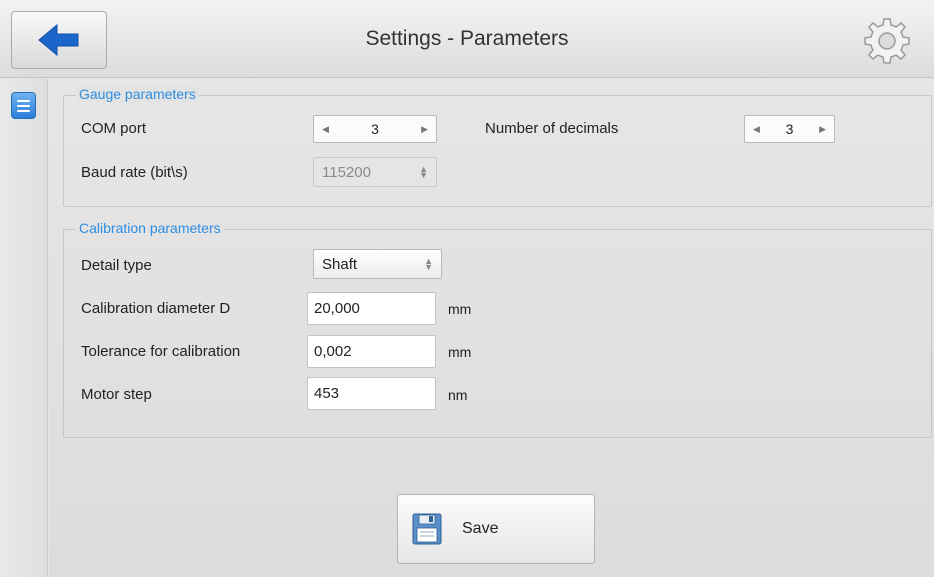 The image size is (934, 577). Describe the element at coordinates (156, 308) in the screenshot. I see `calibration-diameter-label: Calibration diameter D` at that location.